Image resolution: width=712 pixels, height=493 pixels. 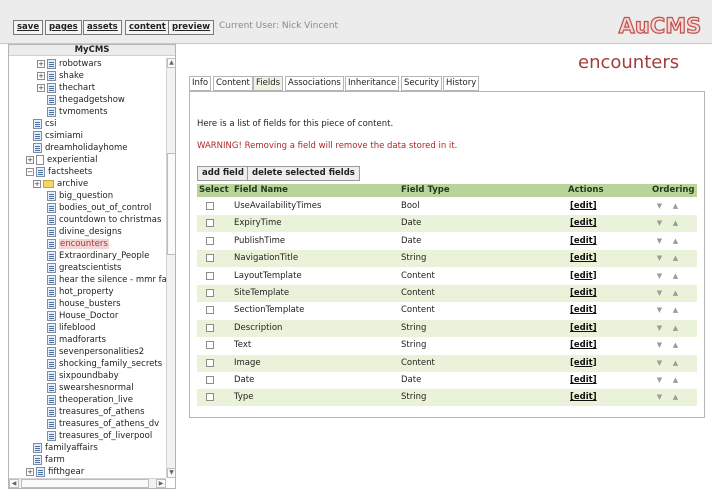 What do you see at coordinates (86, 100) in the screenshot?
I see `tree-item: thegadgetshow` at bounding box center [86, 100].